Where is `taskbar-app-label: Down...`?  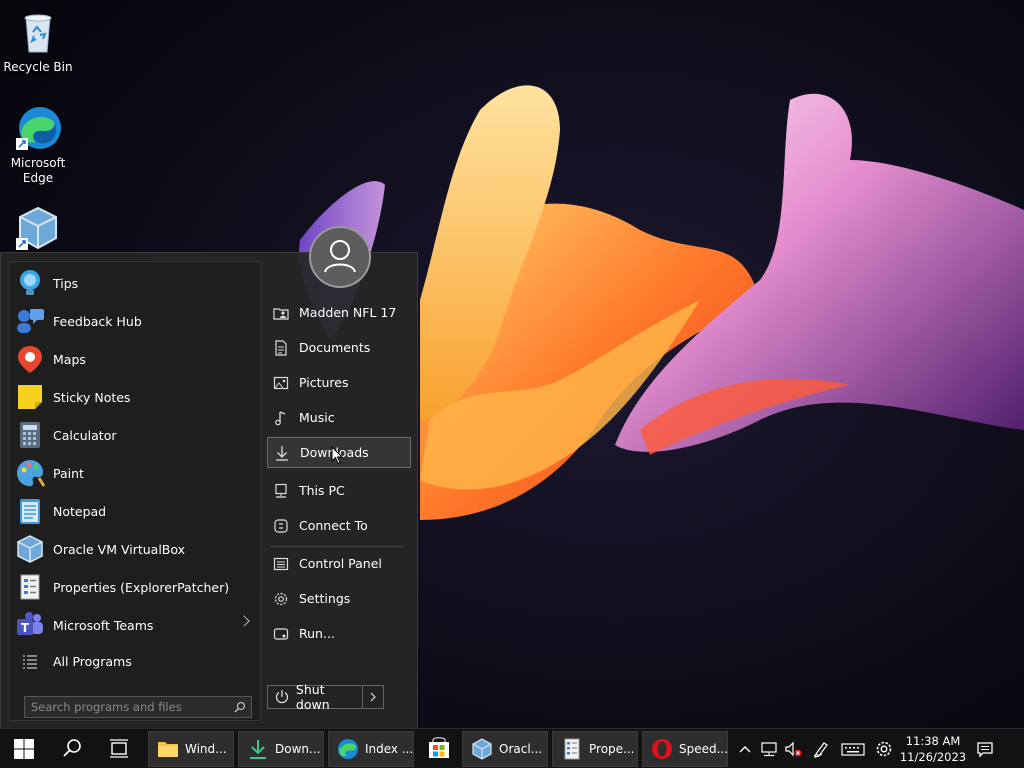
taskbar-app-label: Down... is located at coordinates (298, 749).